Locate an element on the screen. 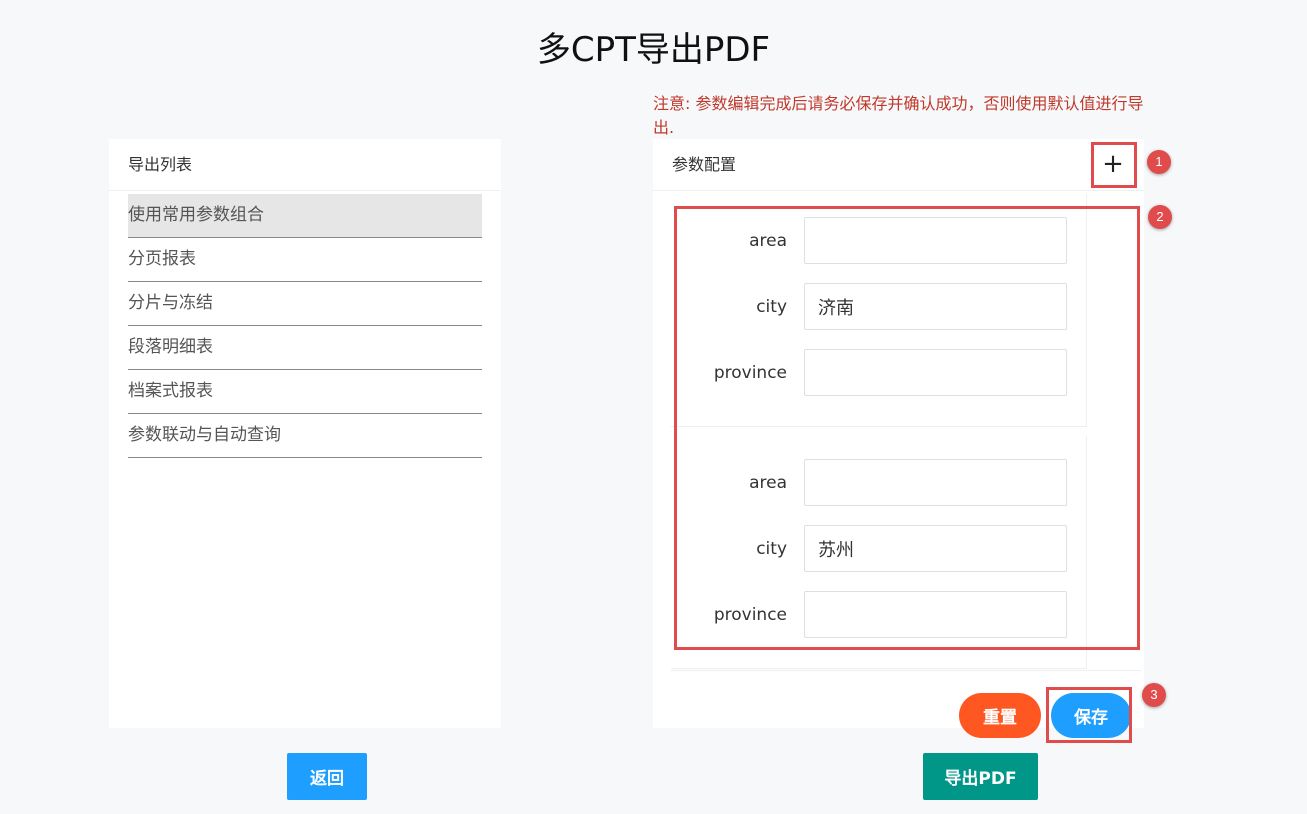 The width and height of the screenshot is (1307, 814). add-group-button: + is located at coordinates (1113, 165).